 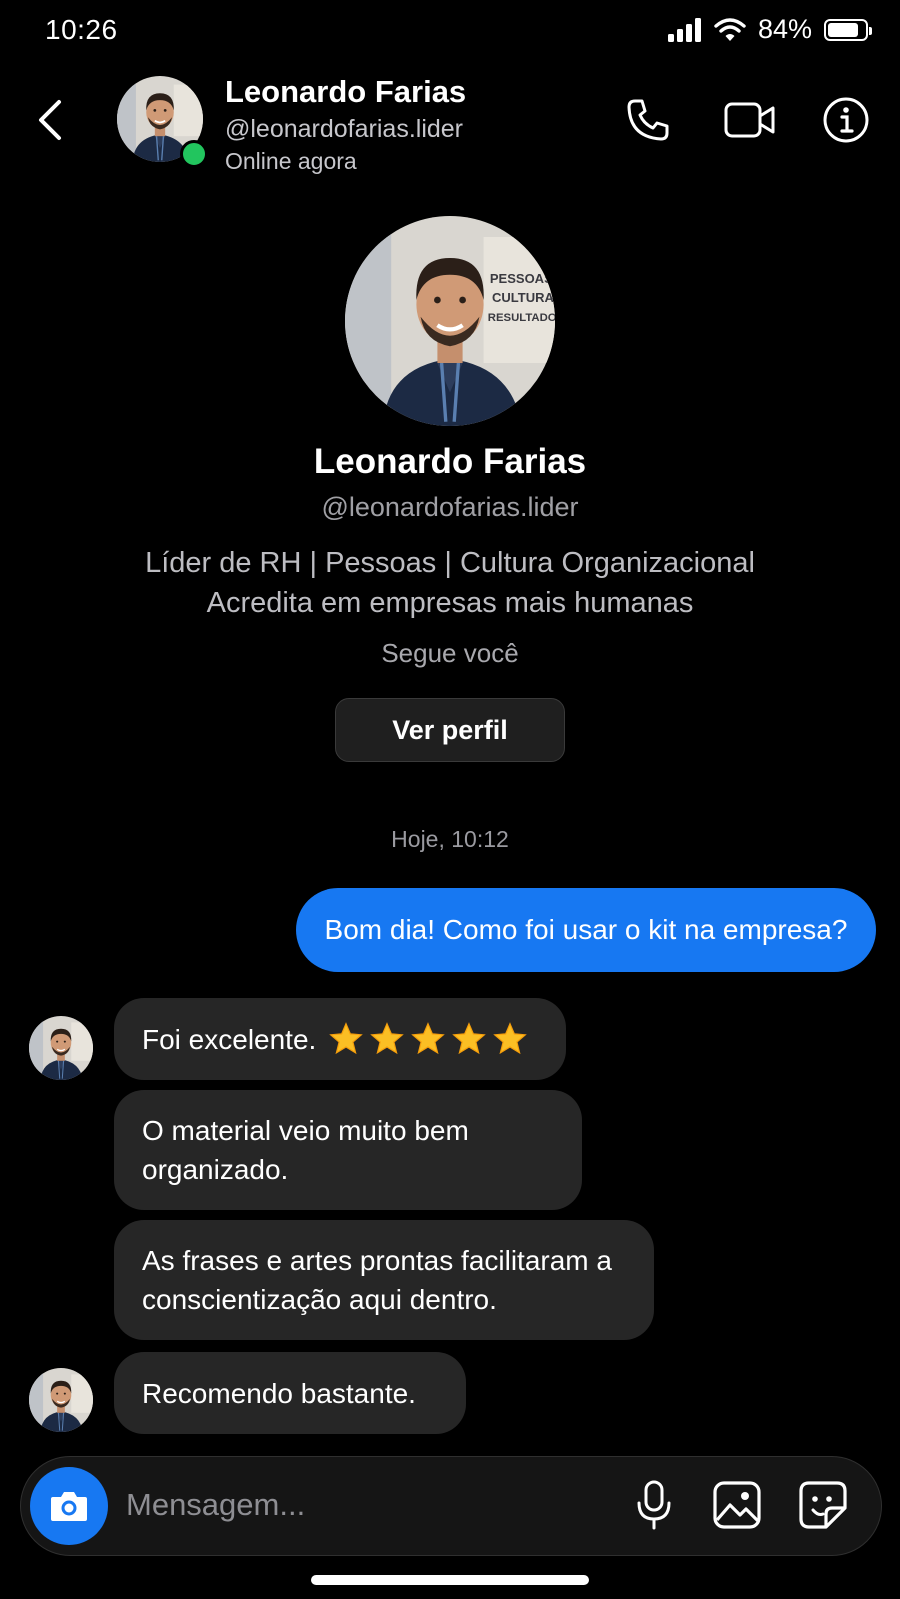 What do you see at coordinates (81, 29) in the screenshot?
I see `status-time: 10:26` at bounding box center [81, 29].